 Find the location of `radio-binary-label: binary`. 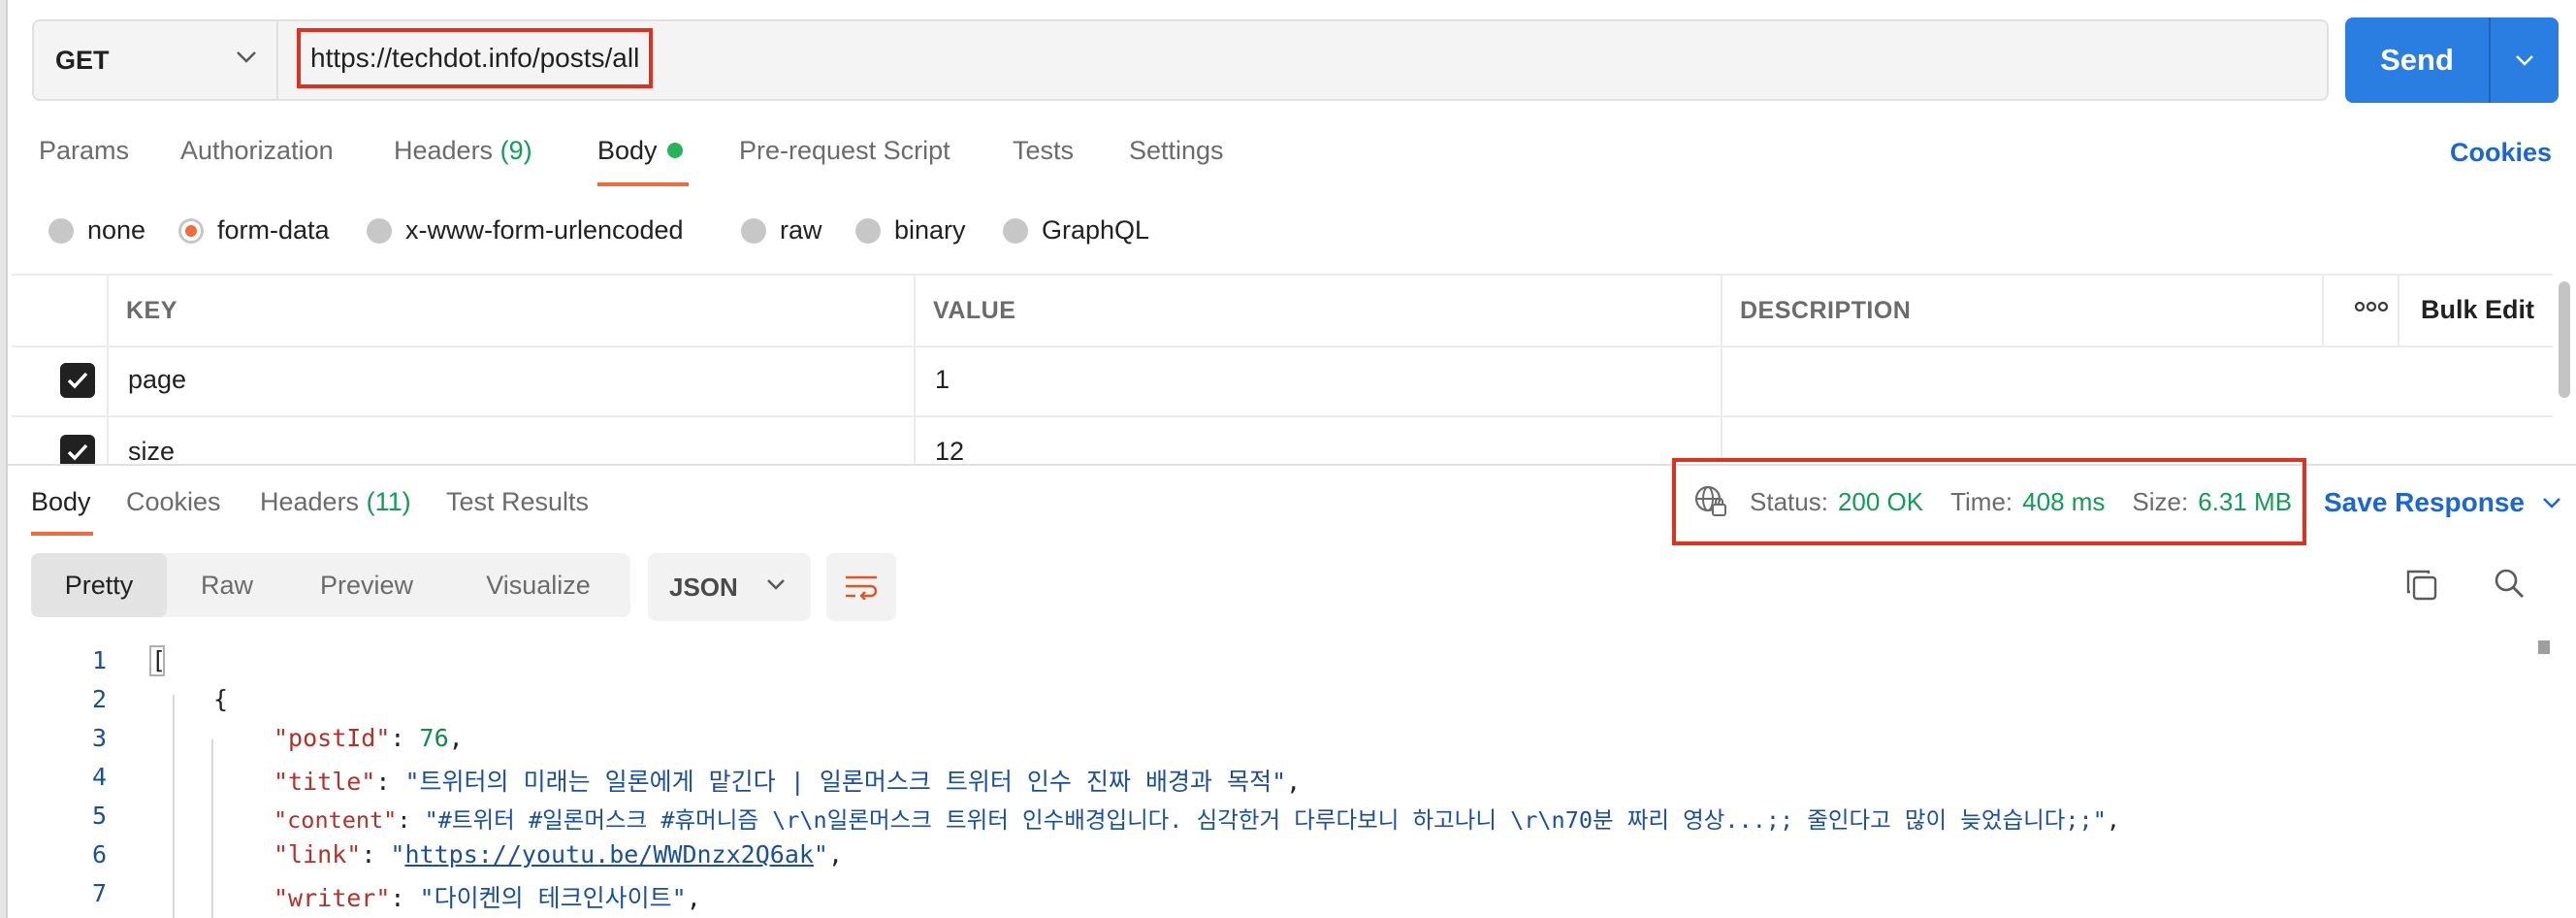

radio-binary-label: binary is located at coordinates (930, 230).